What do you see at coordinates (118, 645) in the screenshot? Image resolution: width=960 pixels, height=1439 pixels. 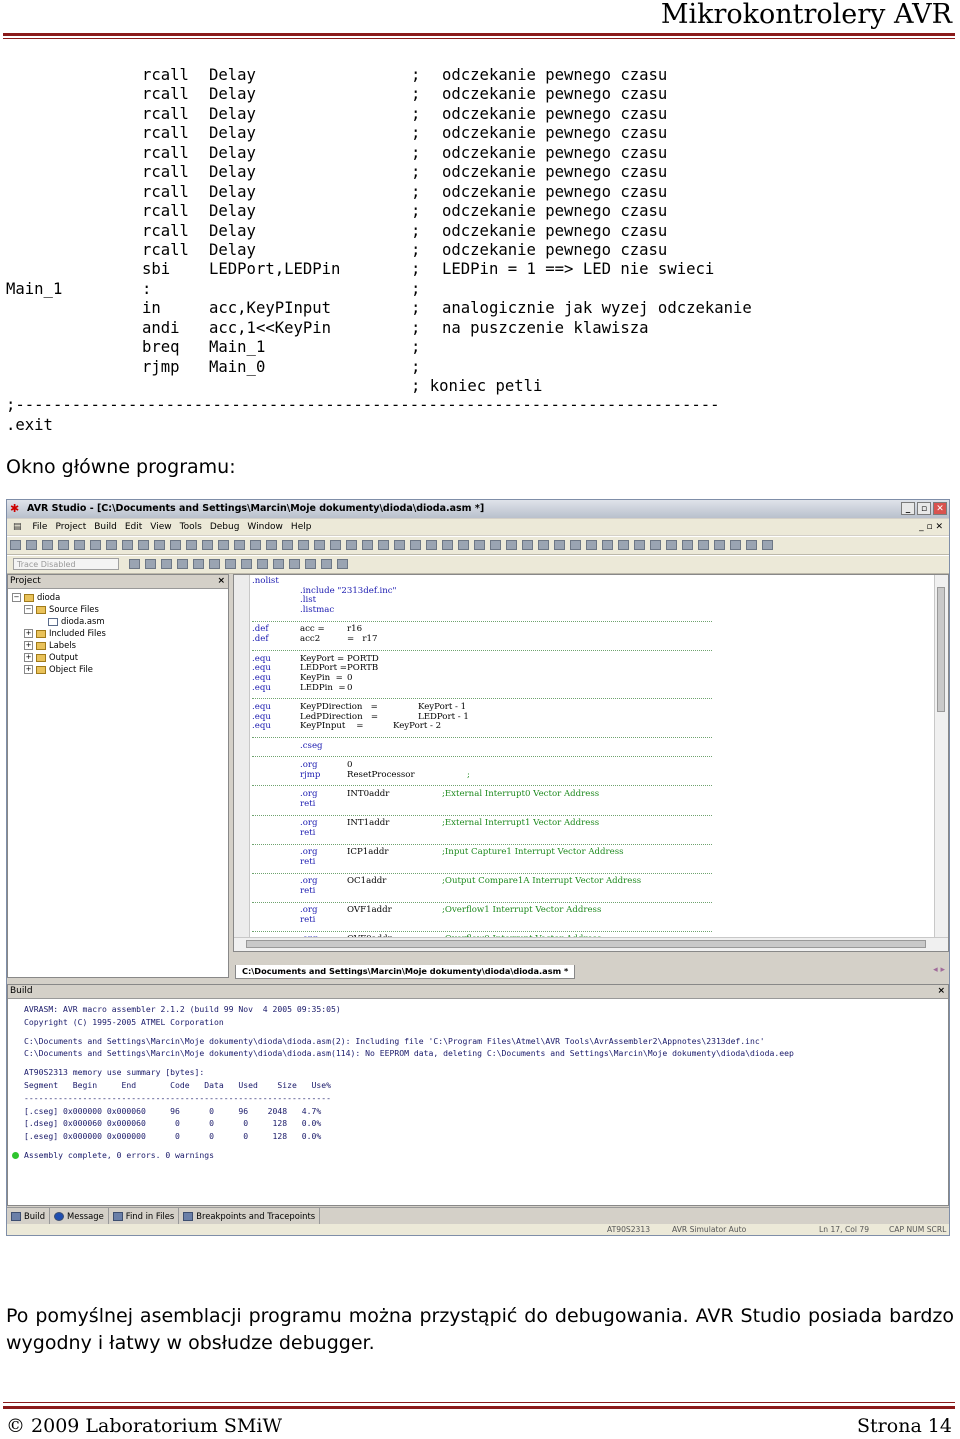 I see `tree-item: + Labels` at bounding box center [118, 645].